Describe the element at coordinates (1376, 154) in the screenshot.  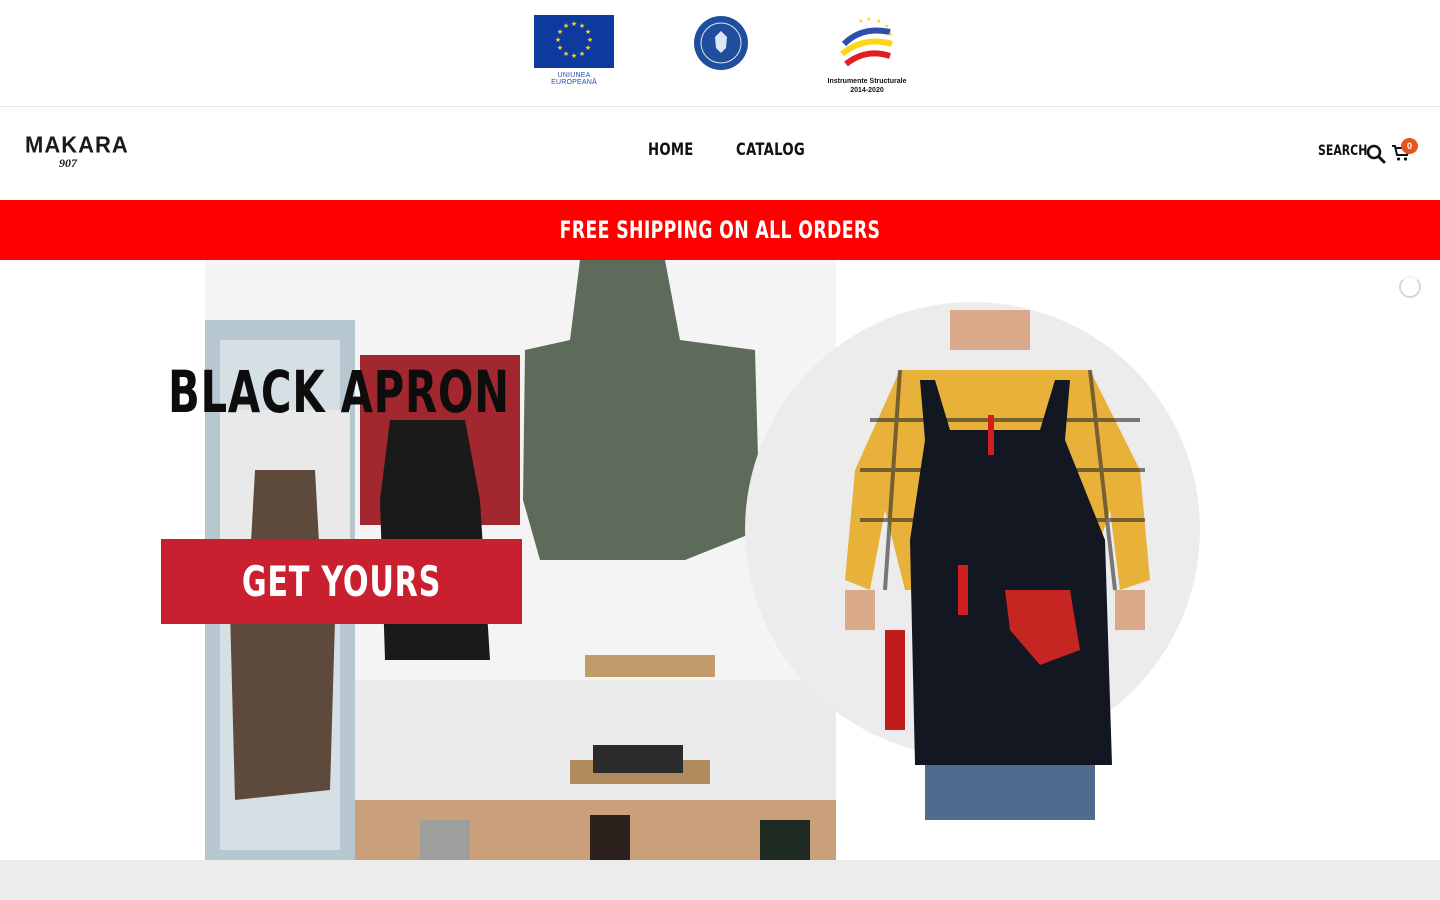
I see `search-icon` at that location.